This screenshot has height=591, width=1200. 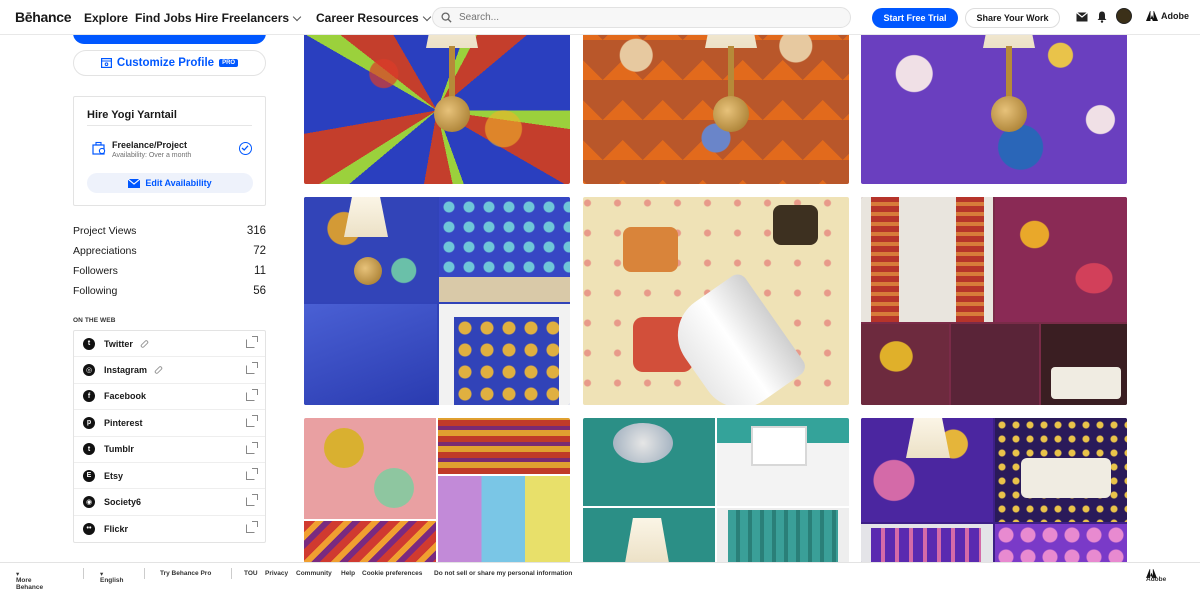 I want to click on nav-explore-label: Explore, so click(x=106, y=18).